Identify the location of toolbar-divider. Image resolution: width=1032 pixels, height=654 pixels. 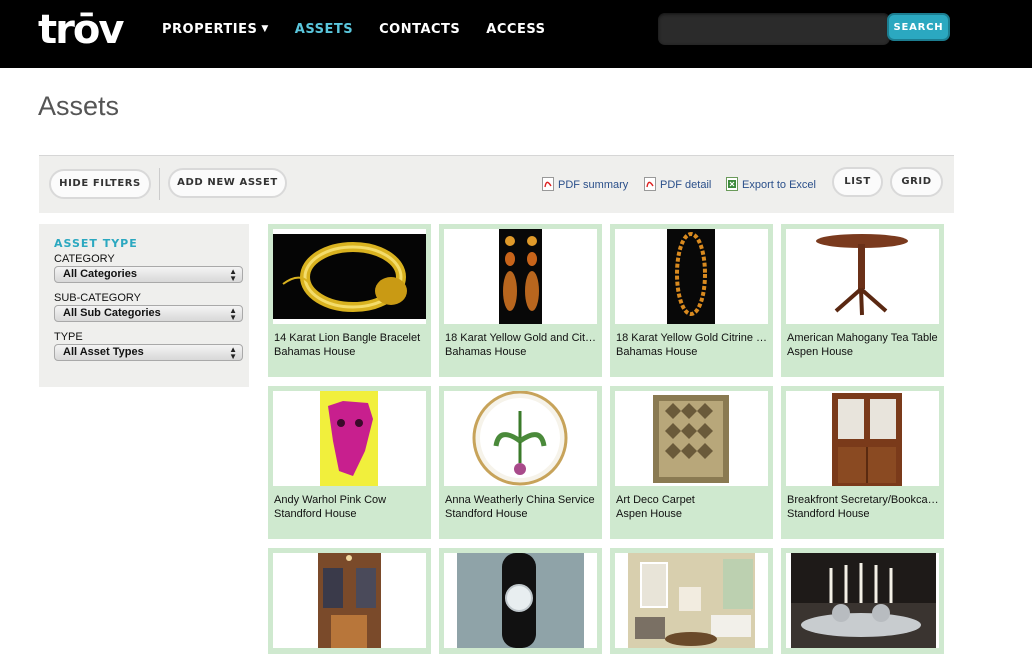
(159, 184).